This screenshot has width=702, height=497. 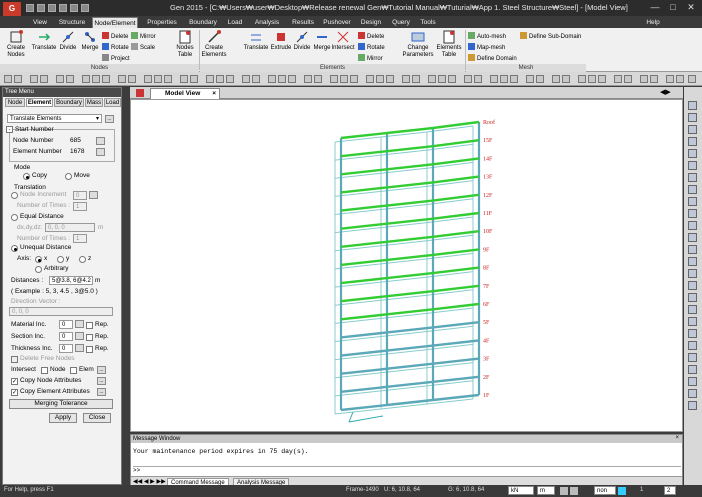 What do you see at coordinates (90, 41) in the screenshot?
I see `merge-nodes-button: Merge` at bounding box center [90, 41].